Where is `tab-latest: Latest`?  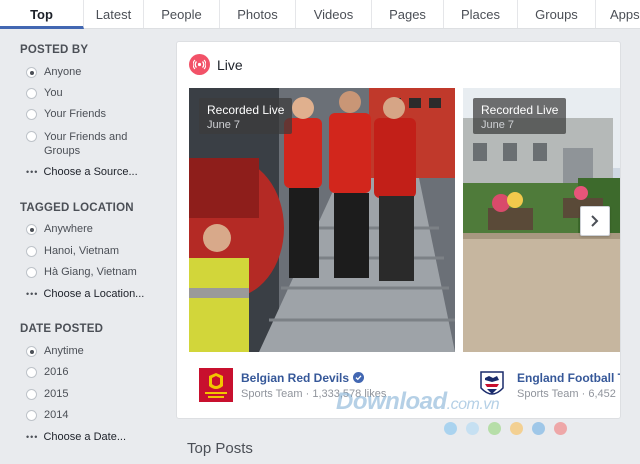 tab-latest: Latest is located at coordinates (114, 14).